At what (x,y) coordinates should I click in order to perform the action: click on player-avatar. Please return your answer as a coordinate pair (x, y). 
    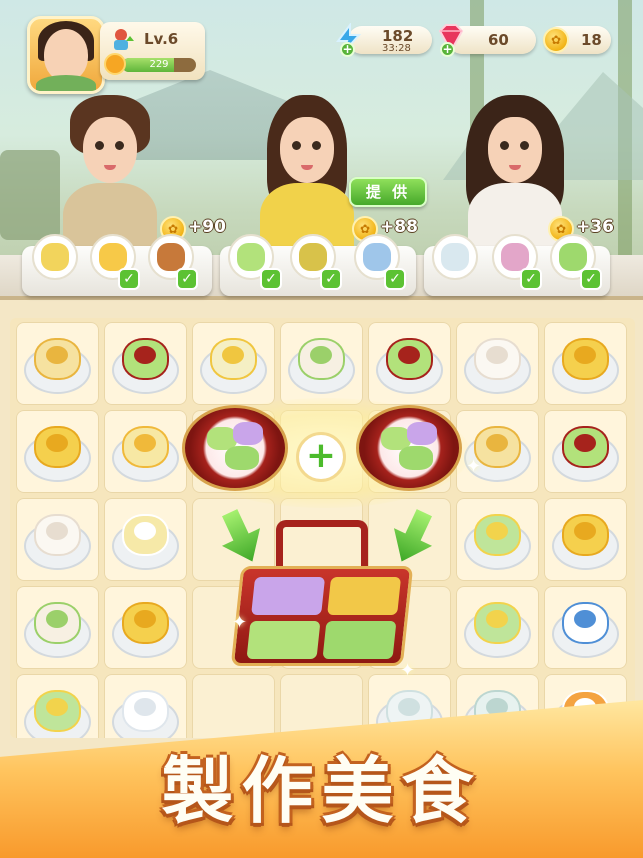
    Looking at the image, I should click on (66, 55).